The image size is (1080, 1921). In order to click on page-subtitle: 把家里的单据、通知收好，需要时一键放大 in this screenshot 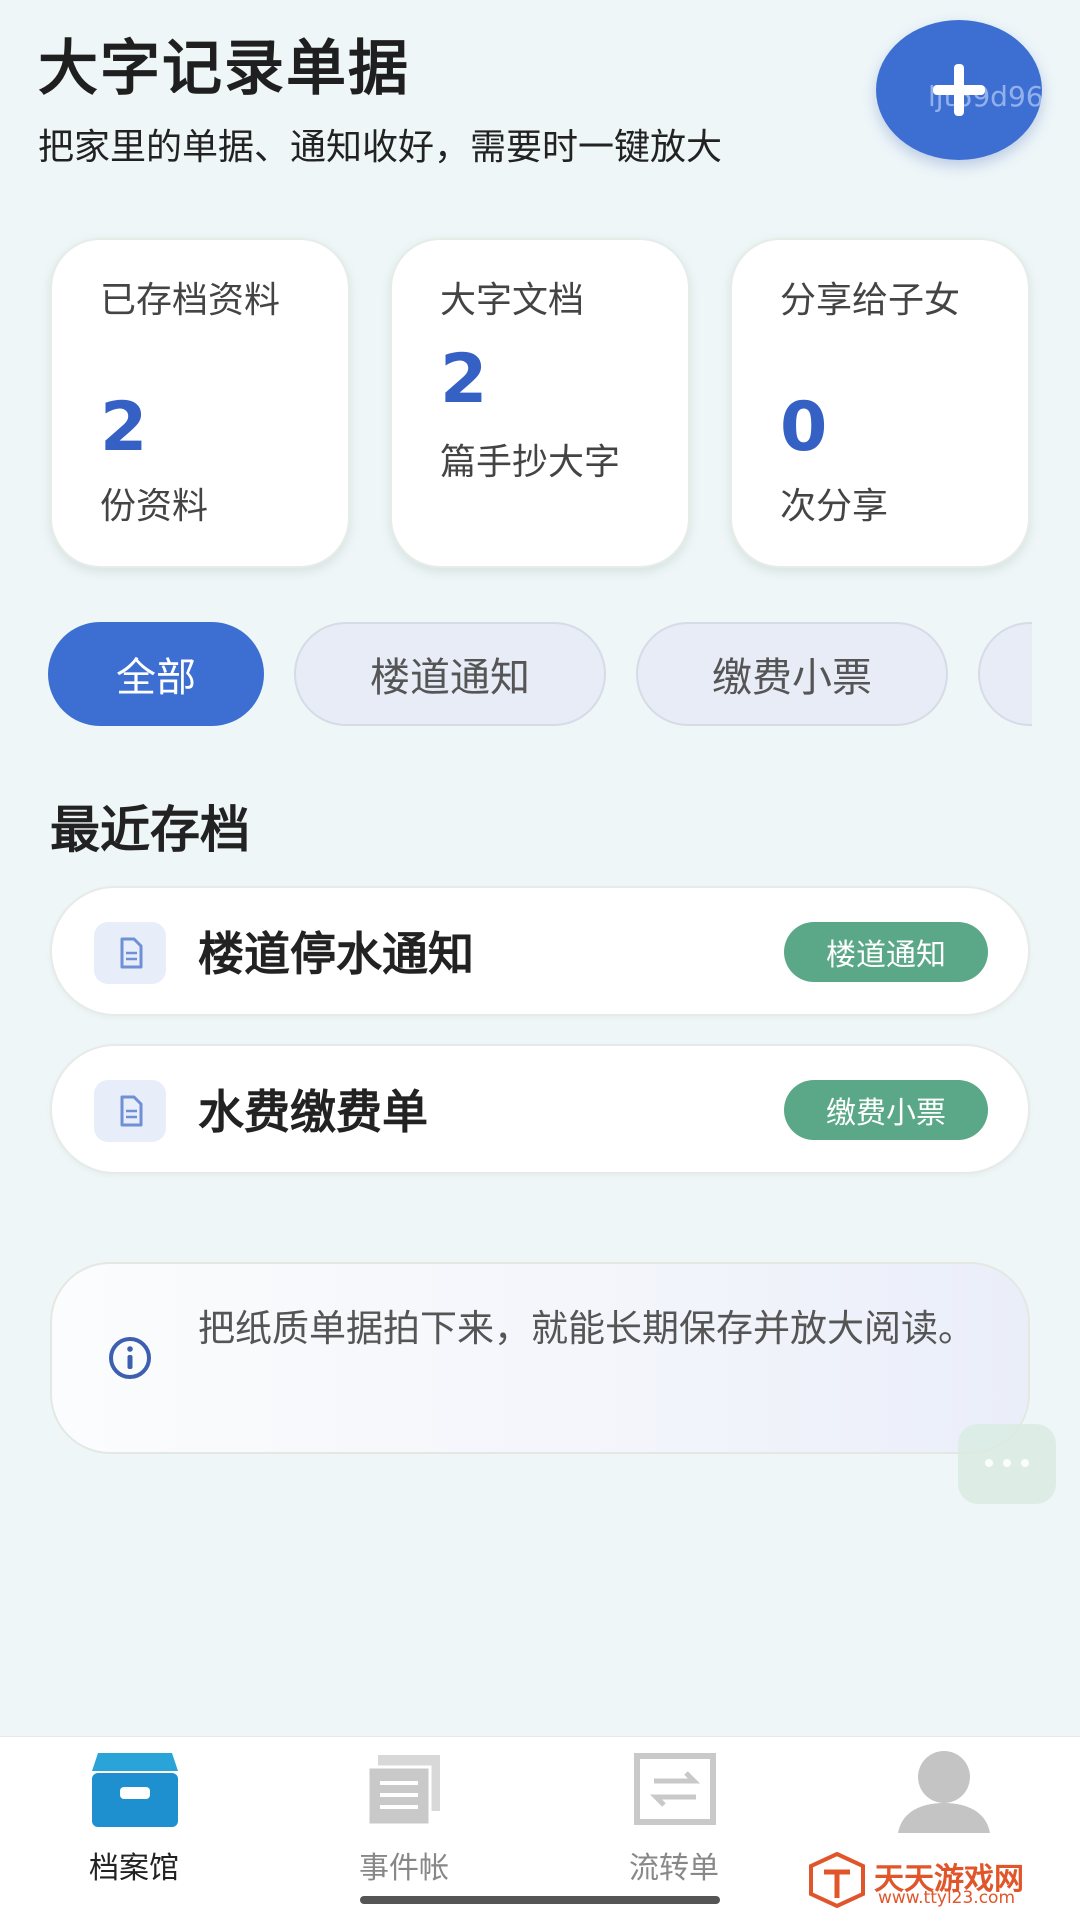, I will do `click(380, 147)`.